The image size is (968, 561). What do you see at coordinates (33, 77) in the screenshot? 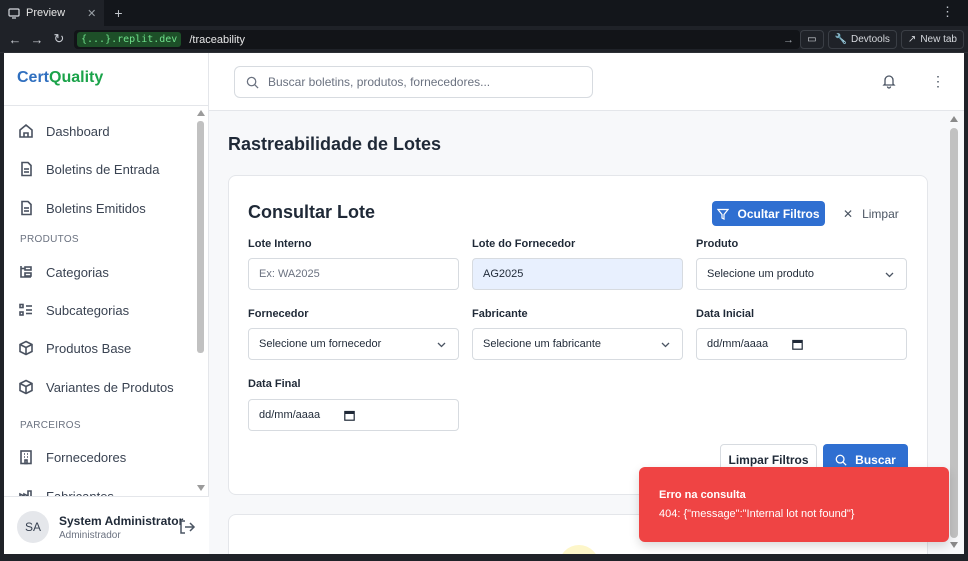
I see `brand-part-cert: Cert` at bounding box center [33, 77].